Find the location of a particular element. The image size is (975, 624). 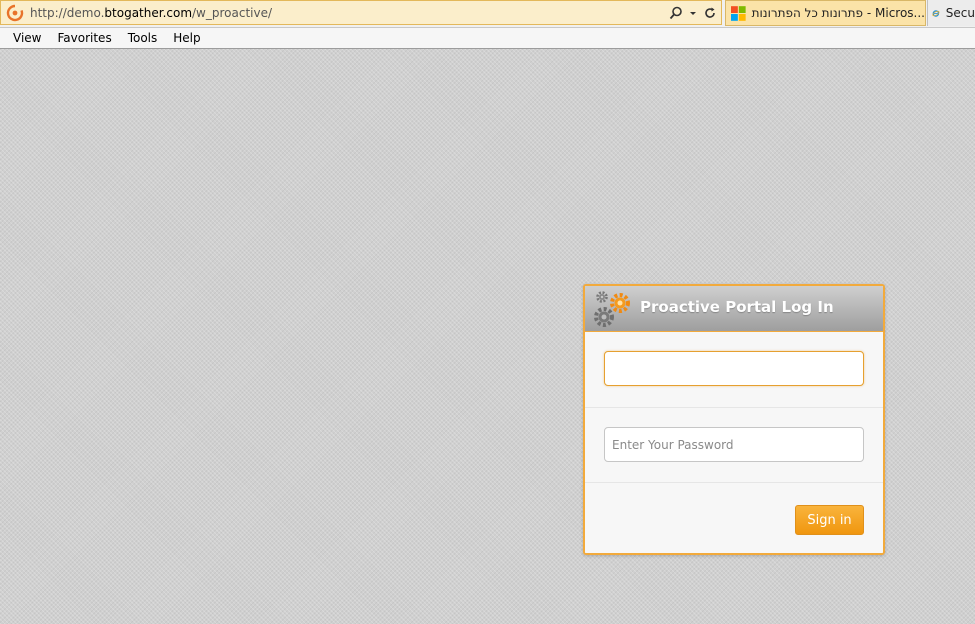

tab-label: Secu is located at coordinates (960, 13).